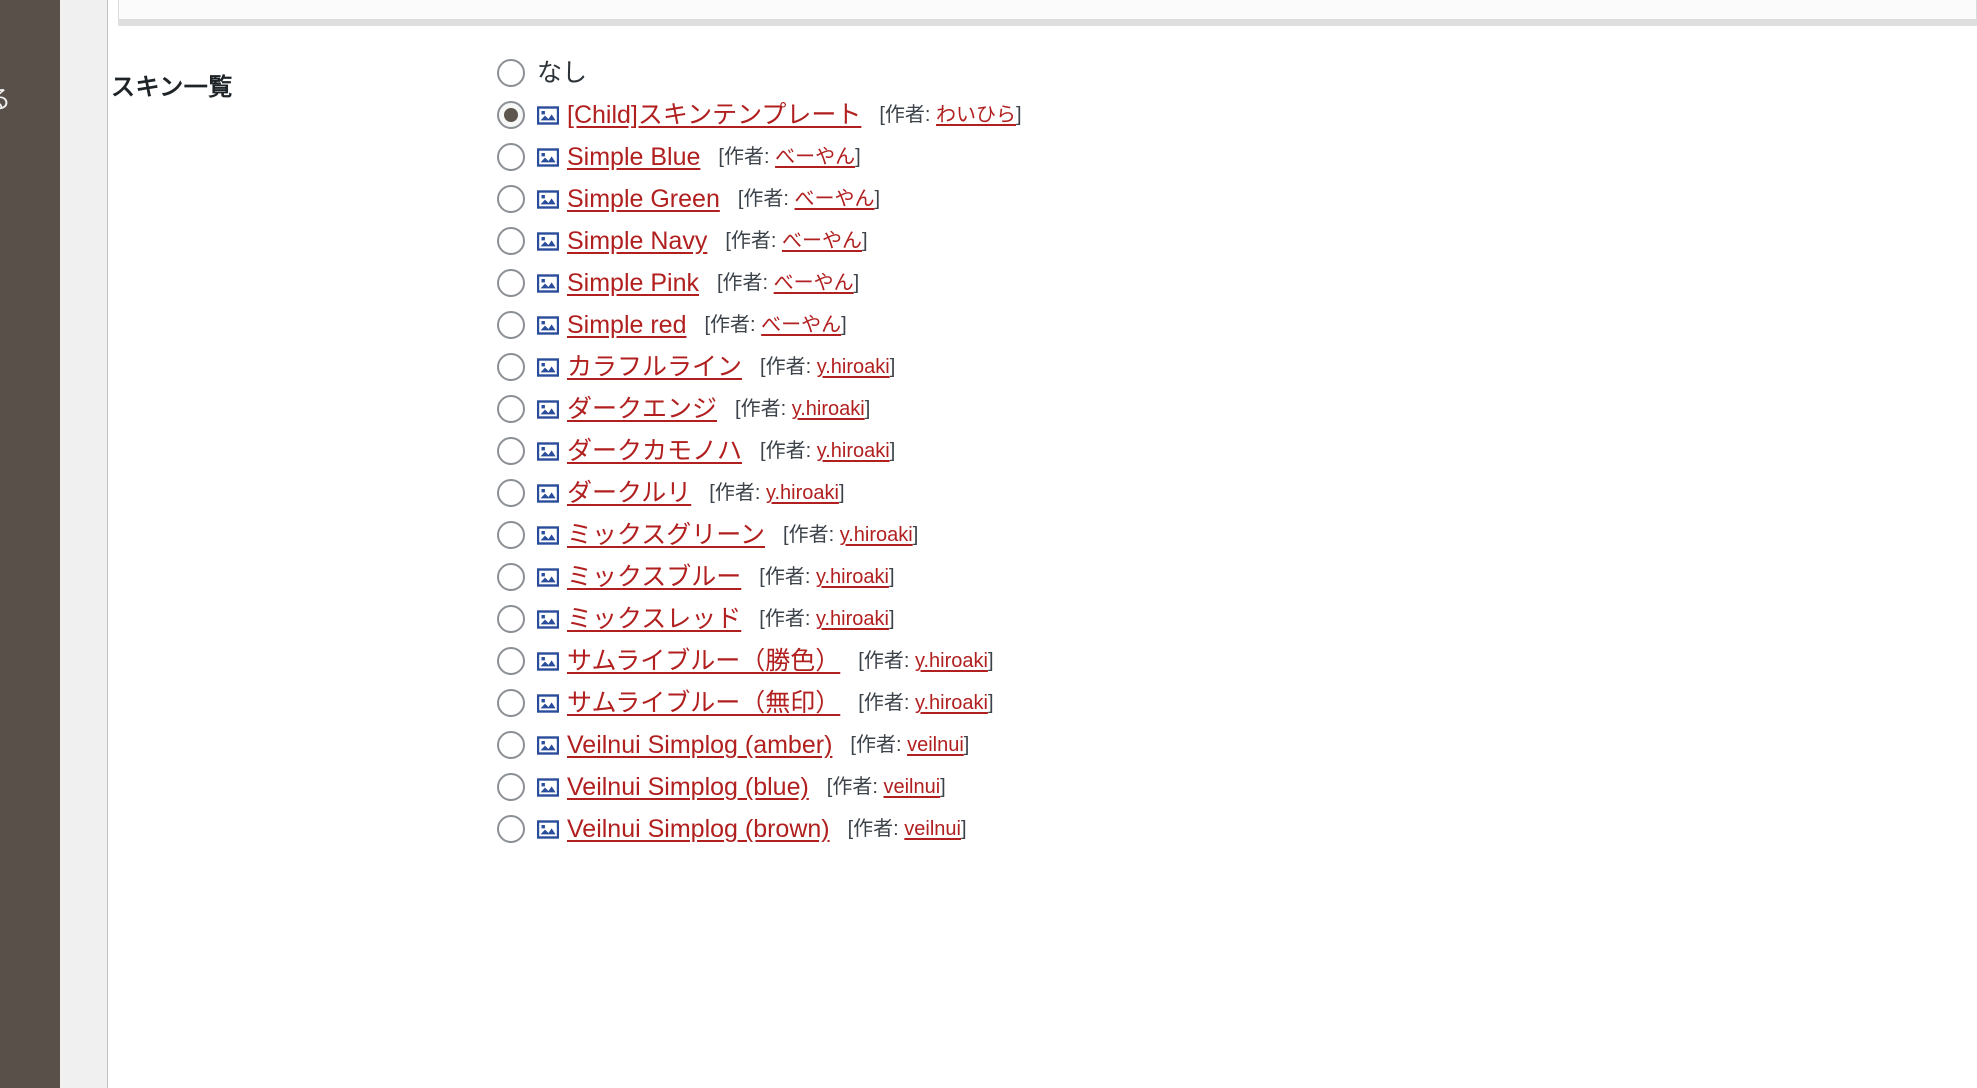 The image size is (1977, 1088). What do you see at coordinates (1237, 199) in the screenshot?
I see `skin-list-item: Simple Green [作者: べーやん]` at bounding box center [1237, 199].